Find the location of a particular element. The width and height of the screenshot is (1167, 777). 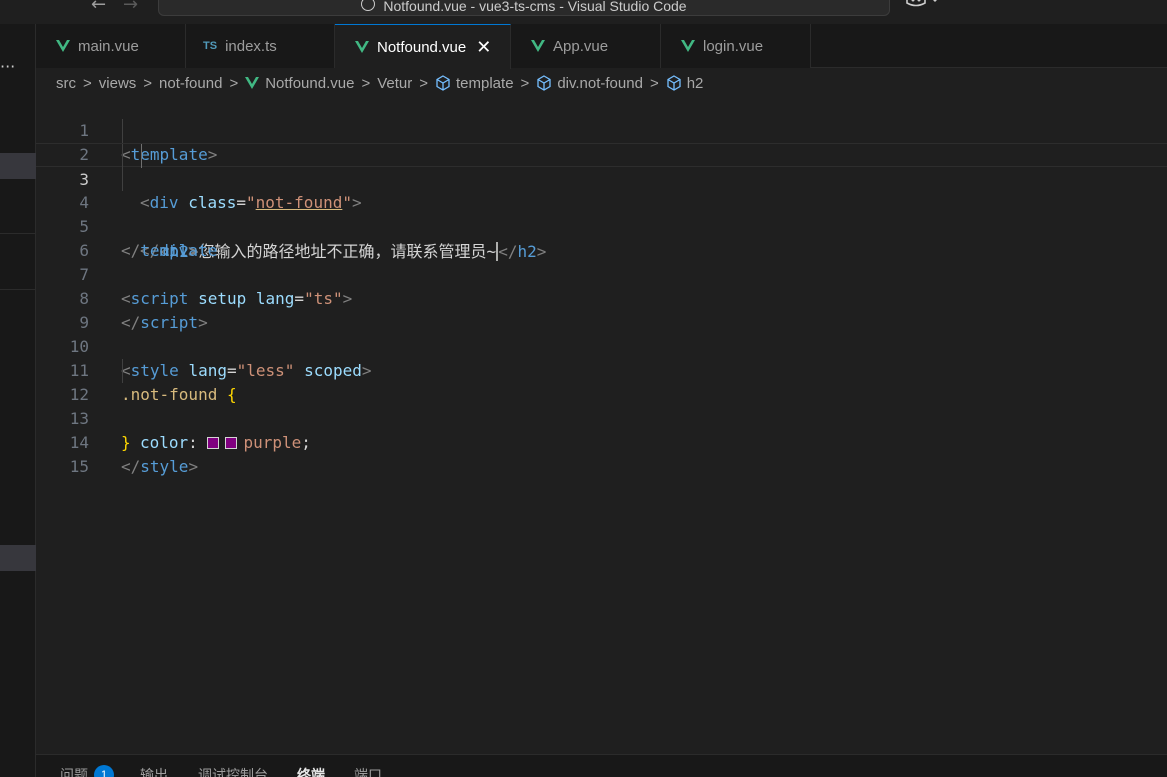

tab-terminal: 终端 is located at coordinates (311, 771).